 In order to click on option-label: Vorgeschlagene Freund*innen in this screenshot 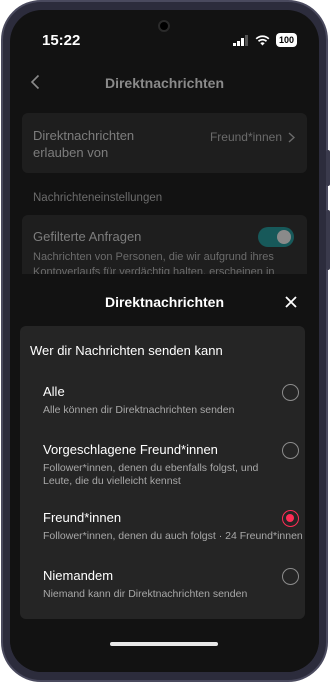, I will do `click(130, 449)`.